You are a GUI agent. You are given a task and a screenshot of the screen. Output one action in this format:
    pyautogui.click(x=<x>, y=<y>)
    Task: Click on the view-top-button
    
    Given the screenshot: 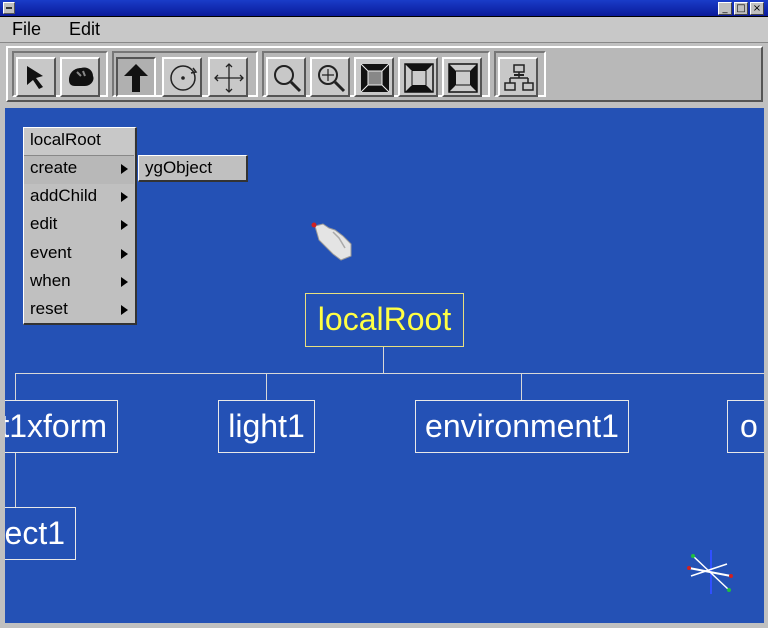 What is the action you would take?
    pyautogui.click(x=418, y=77)
    